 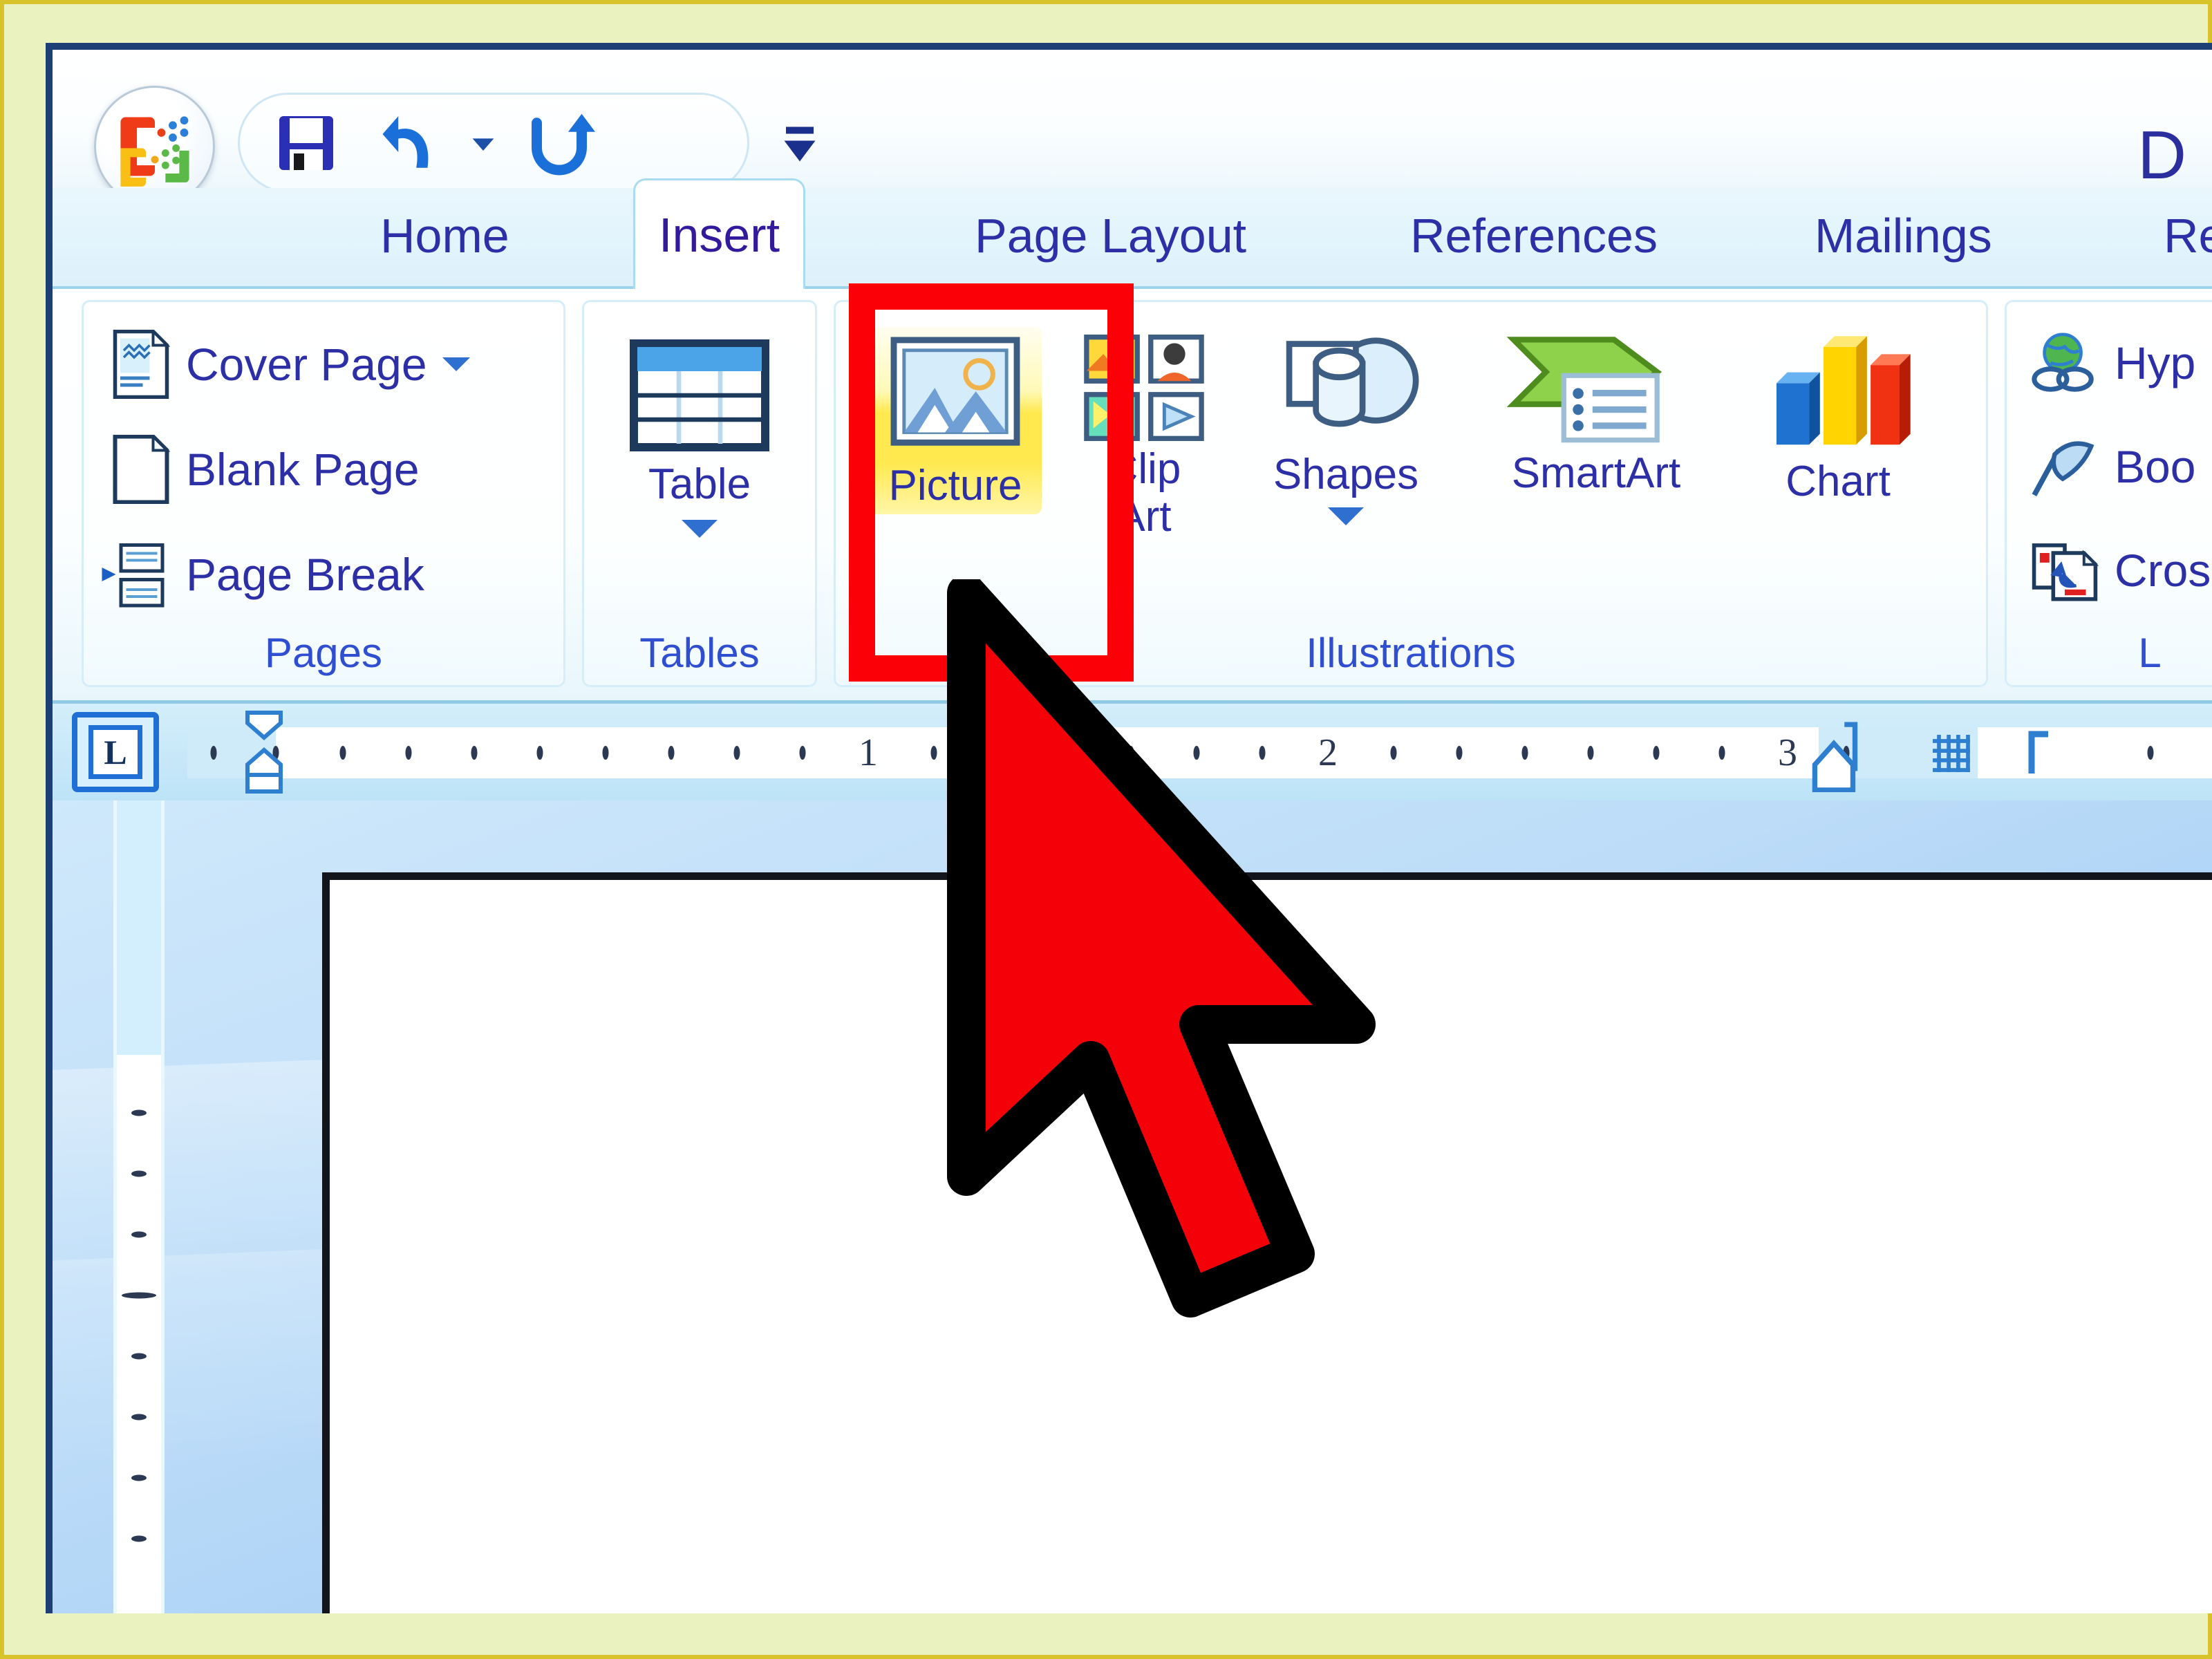 What do you see at coordinates (992, 482) in the screenshot?
I see `picture-highlight-box` at bounding box center [992, 482].